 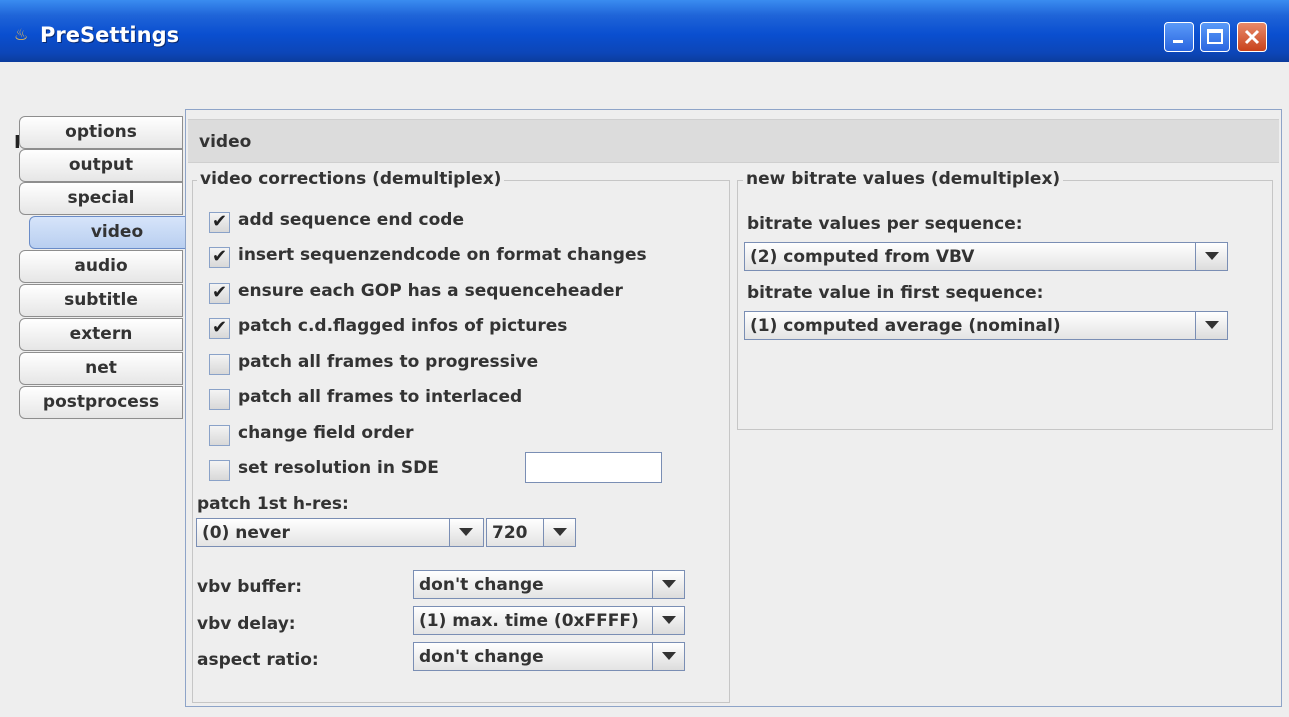 I want to click on patch-hres-label: patch 1st h-res:, so click(x=273, y=504).